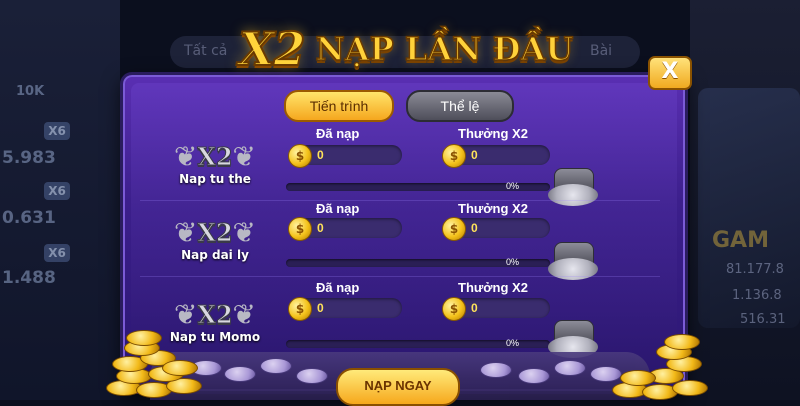  Describe the element at coordinates (151, 360) in the screenshot. I see `gold-coin-pile-left-icon` at that location.